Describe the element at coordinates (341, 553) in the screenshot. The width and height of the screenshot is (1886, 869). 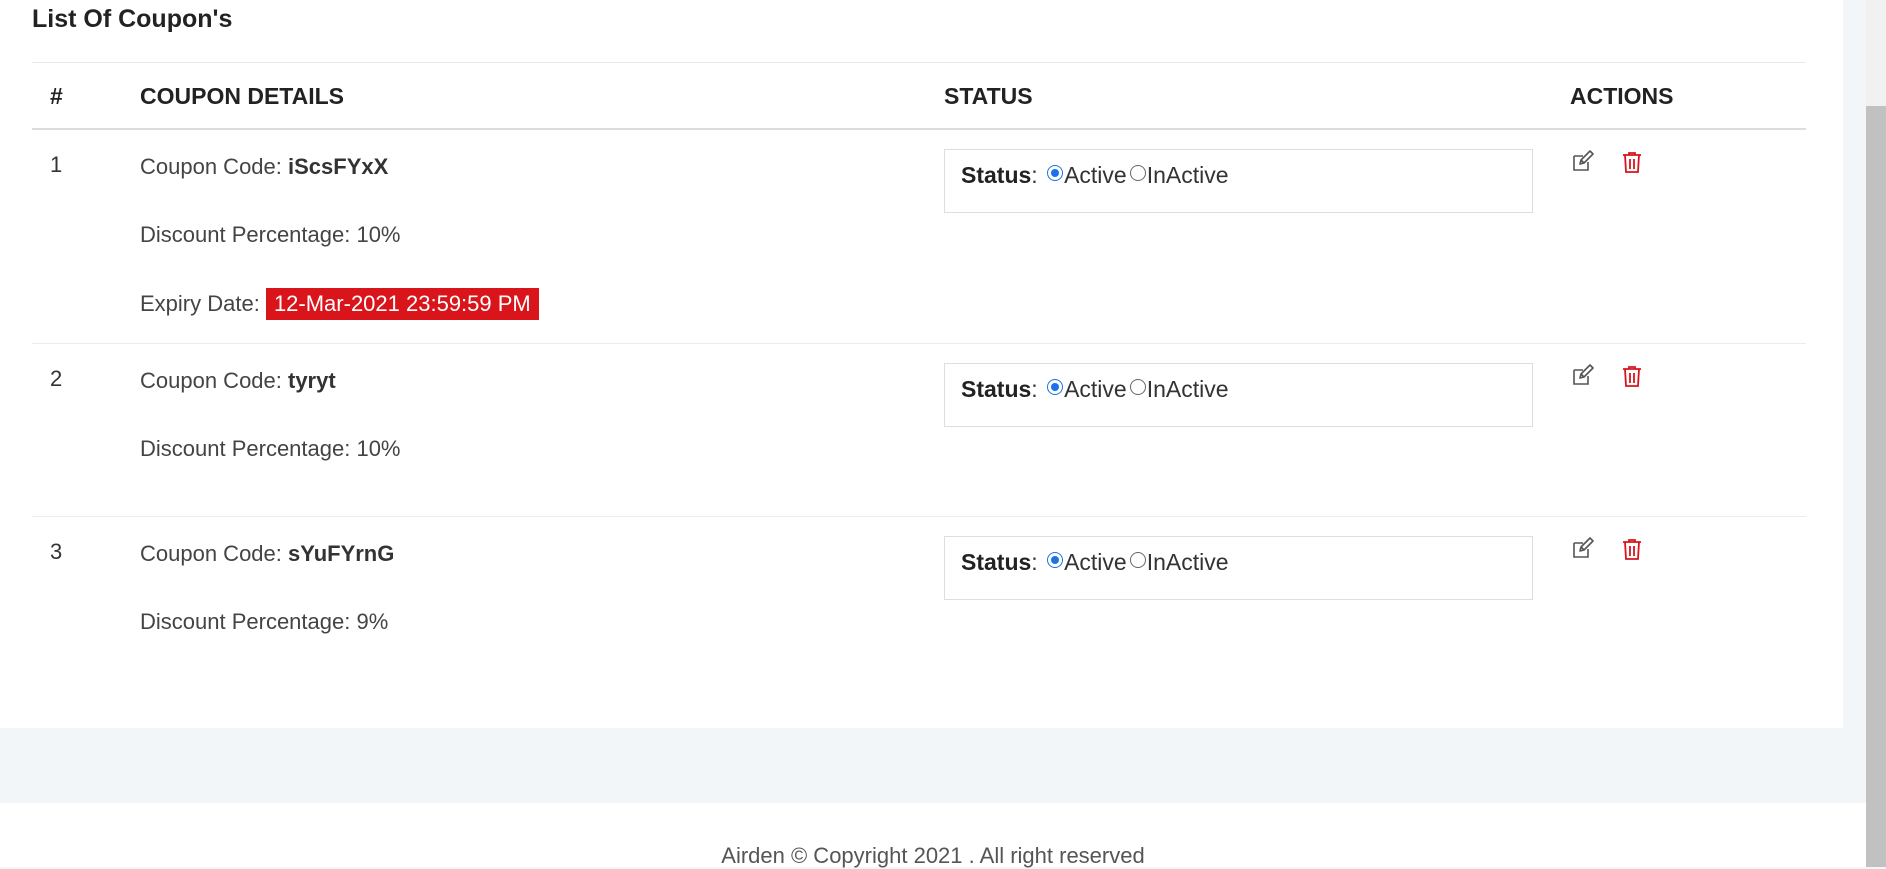
I see `coupon-code-value: sYuFYrnG` at that location.